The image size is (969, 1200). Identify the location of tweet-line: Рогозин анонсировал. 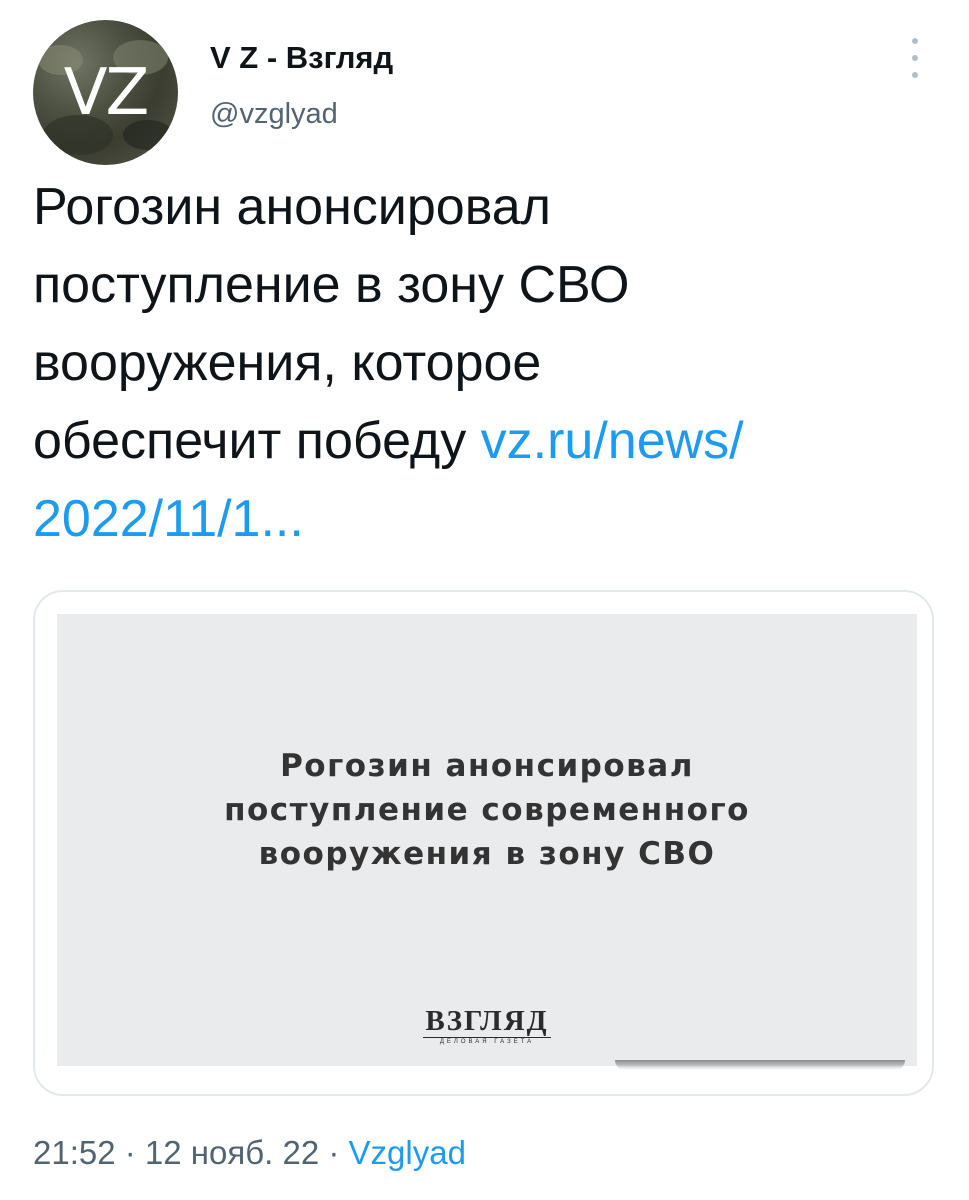
(292, 207).